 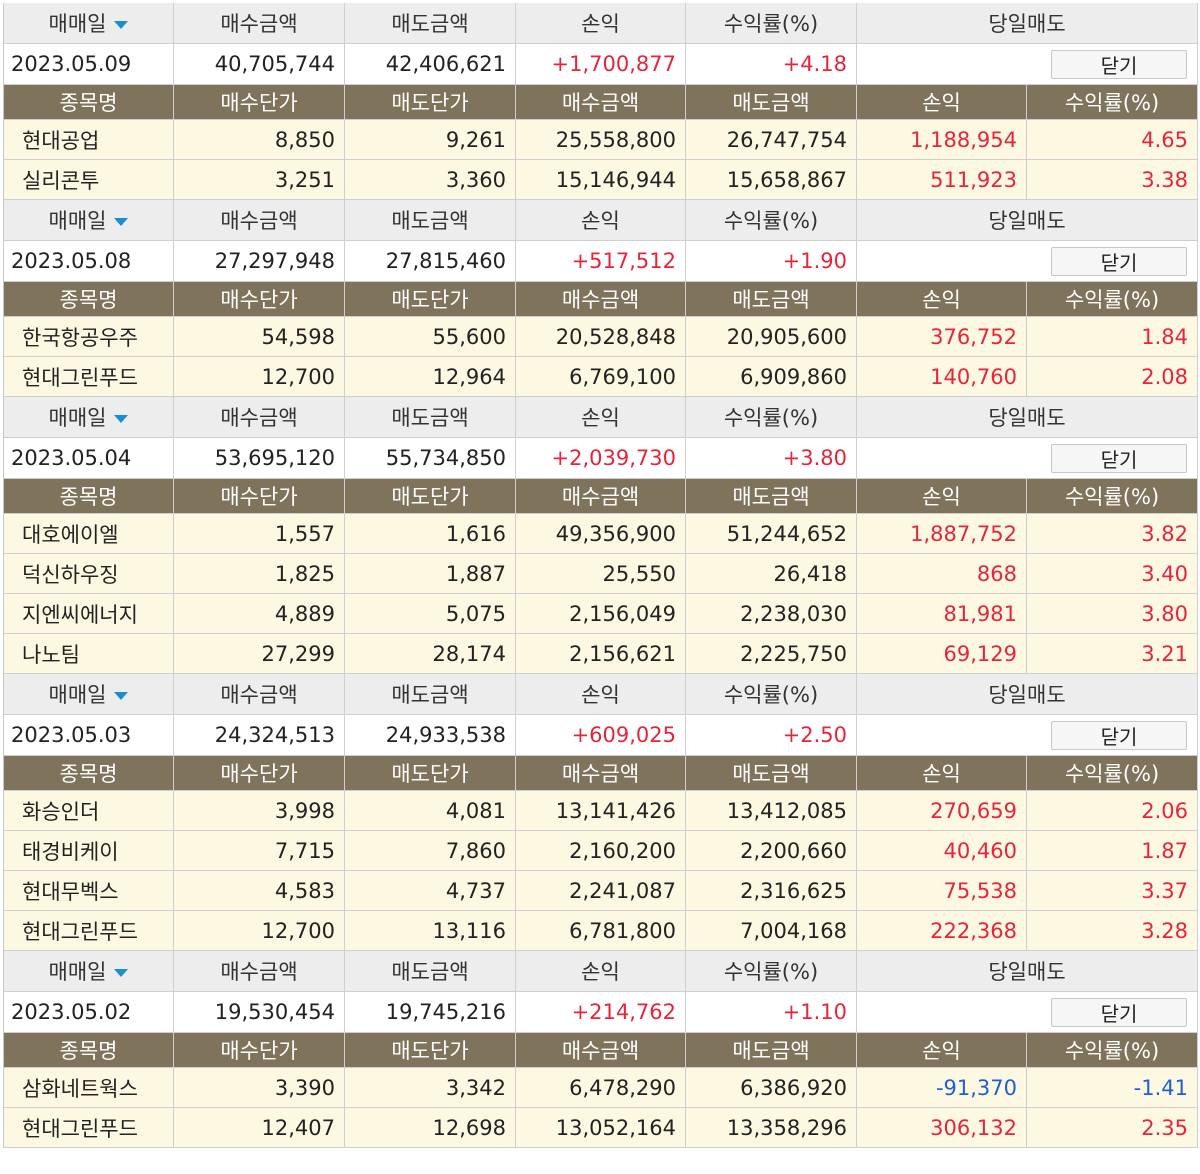 What do you see at coordinates (771, 534) in the screenshot?
I see `stock-sell-amount: 51,244,652` at bounding box center [771, 534].